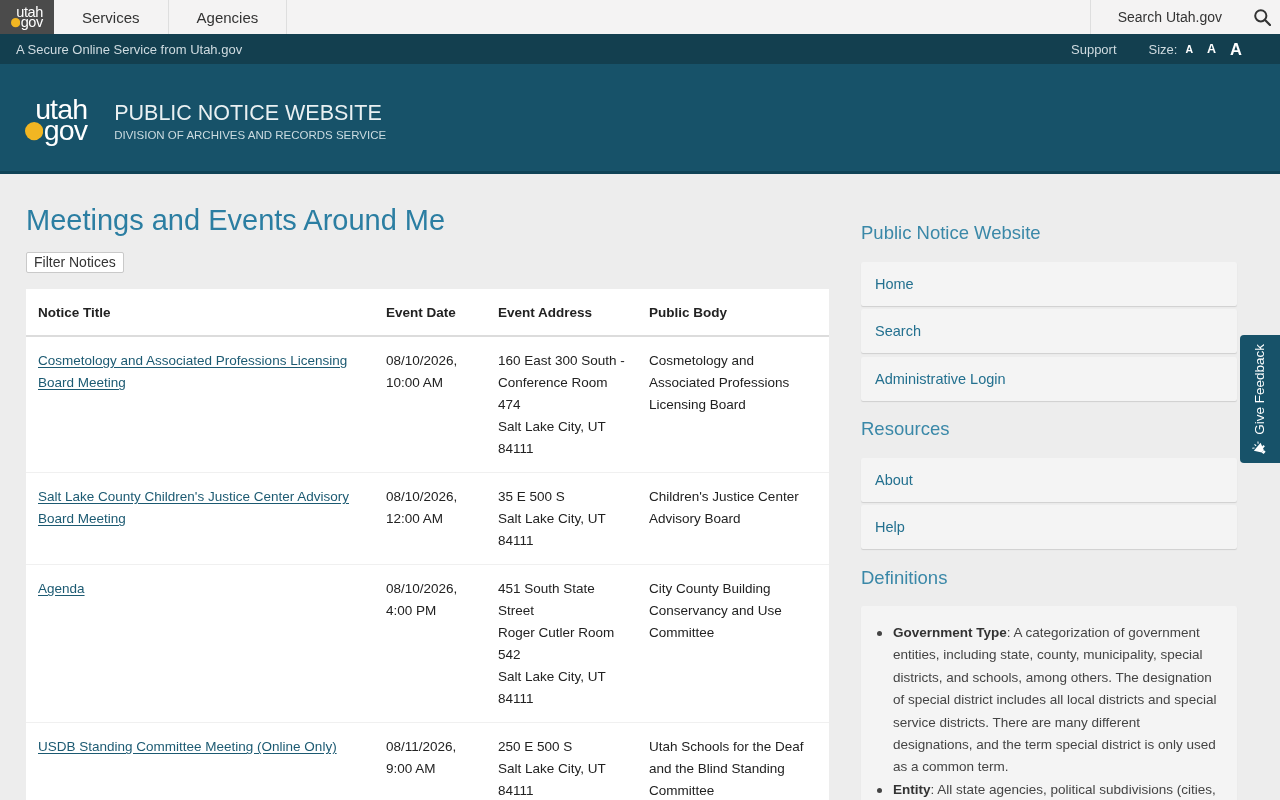  Describe the element at coordinates (719, 382) in the screenshot. I see `public-body: Cosmetology and Associated Professions Licensing Board` at that location.